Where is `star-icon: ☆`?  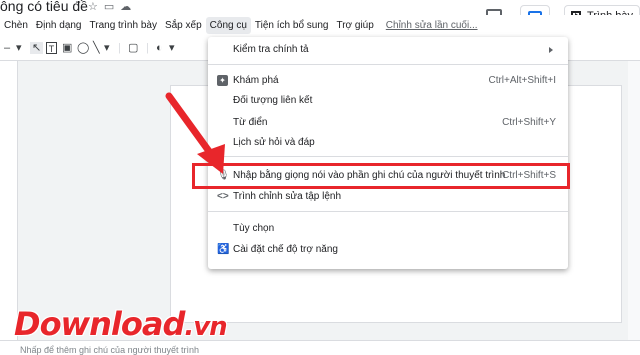 star-icon: ☆ is located at coordinates (93, 6).